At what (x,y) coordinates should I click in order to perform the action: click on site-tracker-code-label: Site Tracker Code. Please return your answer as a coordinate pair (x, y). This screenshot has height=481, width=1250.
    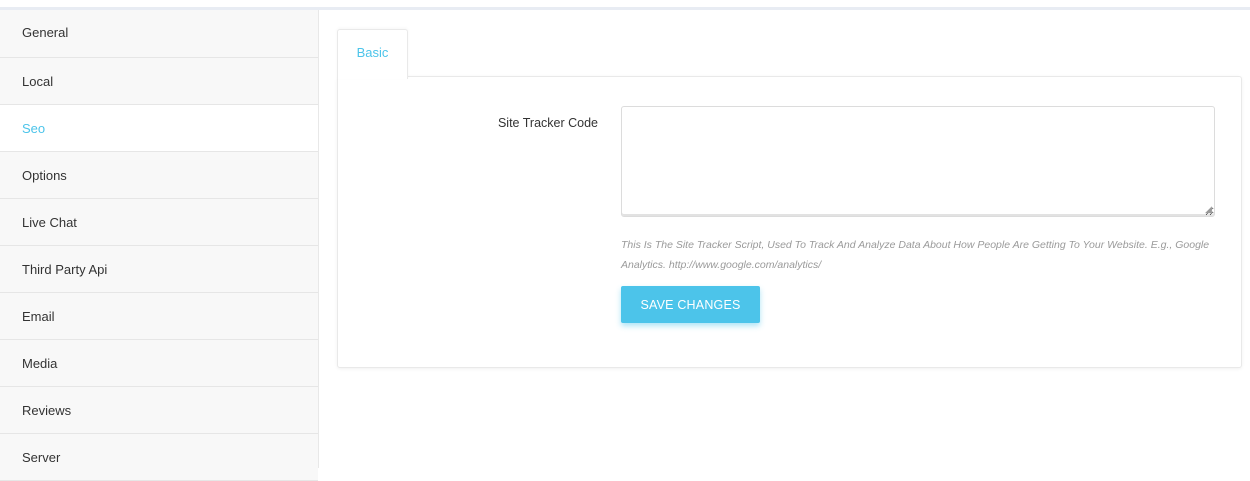
    Looking at the image, I should click on (547, 123).